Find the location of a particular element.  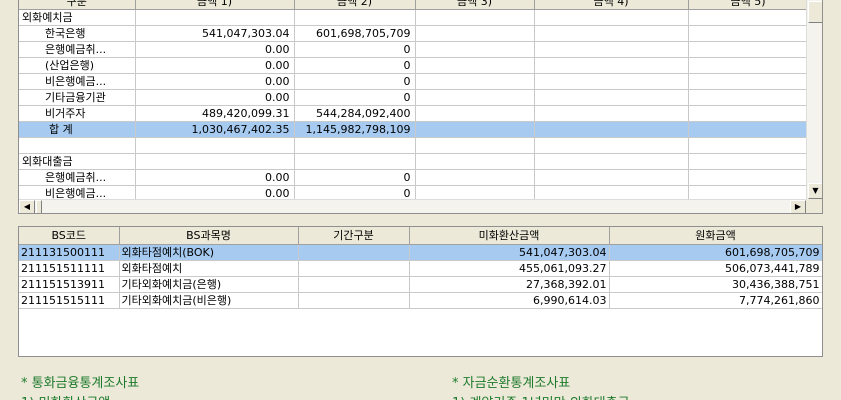

summary-row-label: 비거주자 is located at coordinates (77, 113).